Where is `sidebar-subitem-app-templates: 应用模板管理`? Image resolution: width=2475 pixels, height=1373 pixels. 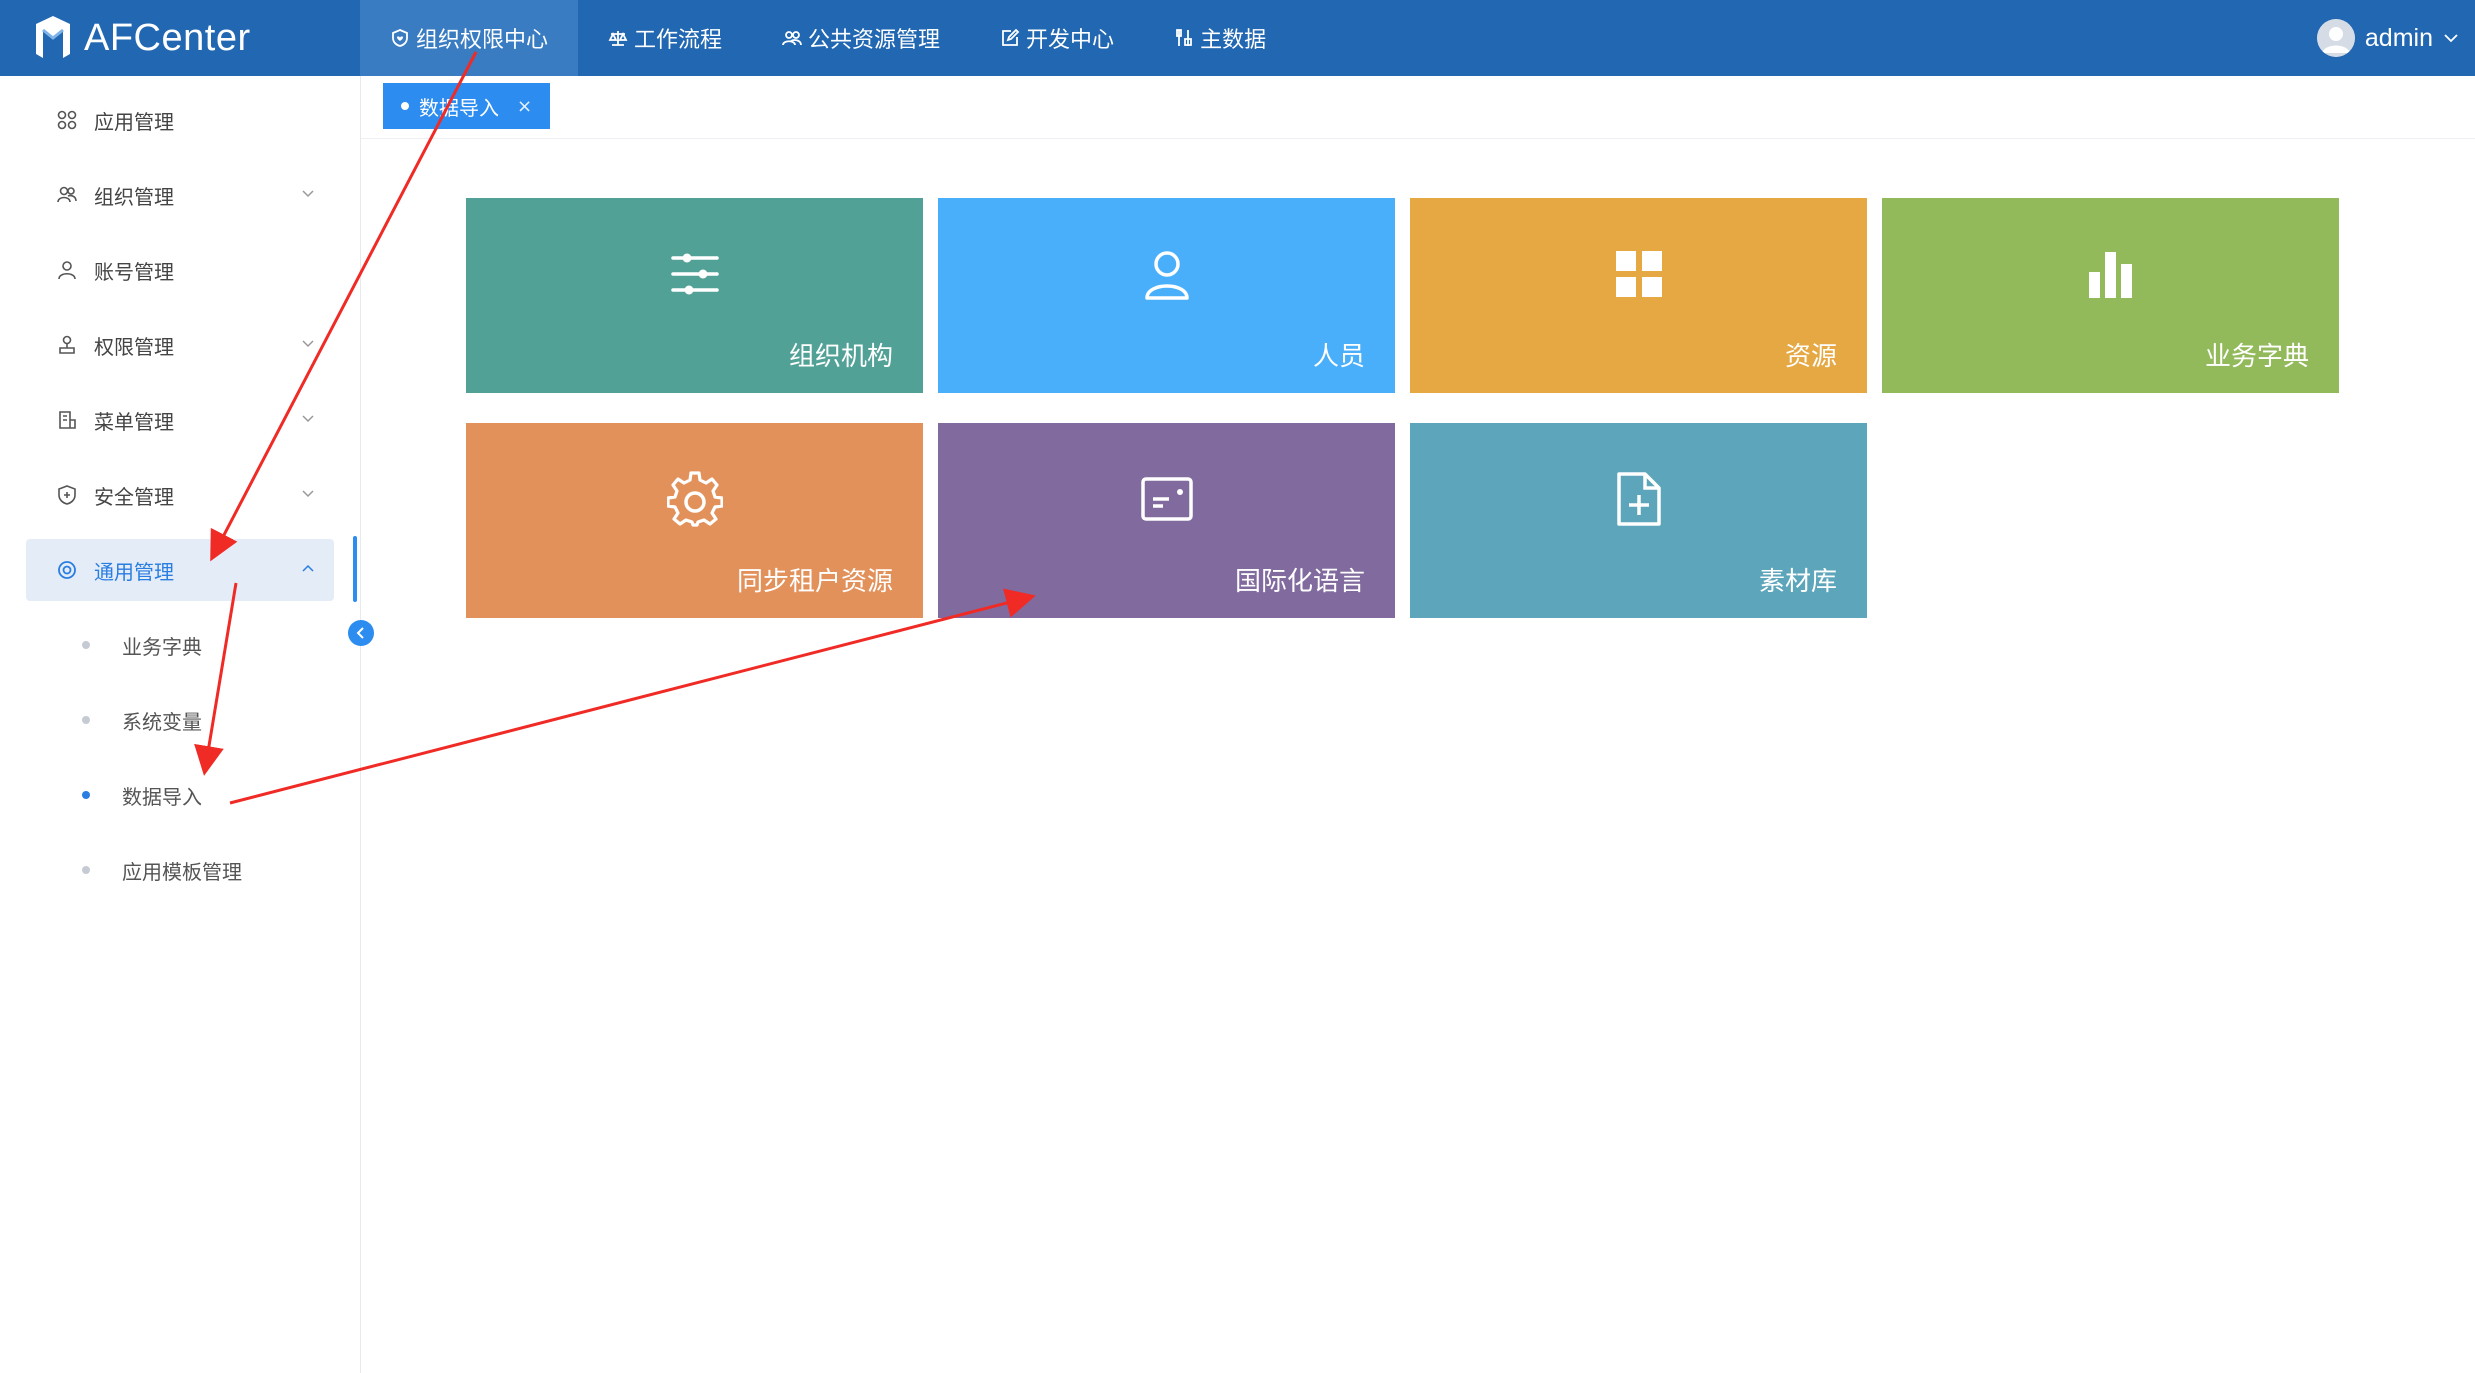 sidebar-subitem-app-templates: 应用模板管理 is located at coordinates (180, 870).